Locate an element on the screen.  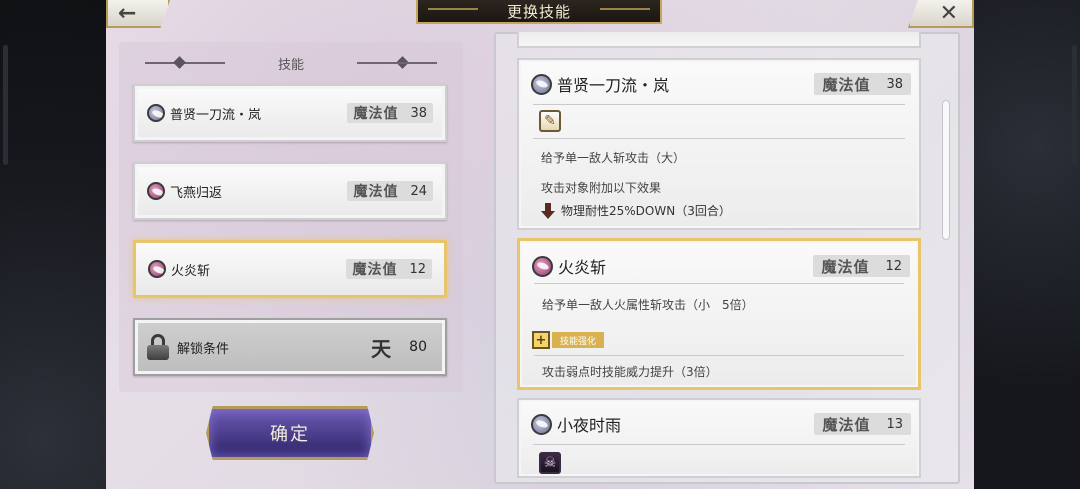
card-header: 火炎斩 魔法值 12 is located at coordinates (721, 266).